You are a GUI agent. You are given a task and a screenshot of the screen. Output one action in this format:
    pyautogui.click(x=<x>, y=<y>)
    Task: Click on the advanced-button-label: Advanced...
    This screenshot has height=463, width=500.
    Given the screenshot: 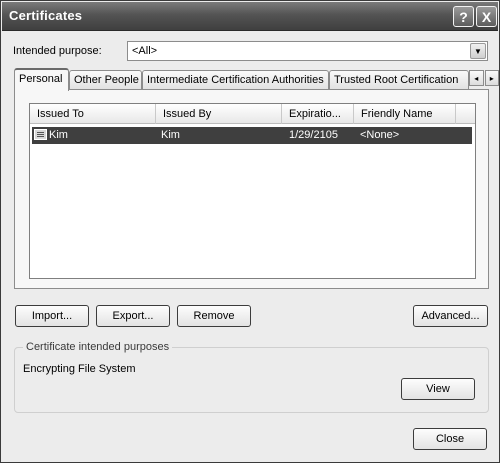 What is the action you would take?
    pyautogui.click(x=450, y=316)
    